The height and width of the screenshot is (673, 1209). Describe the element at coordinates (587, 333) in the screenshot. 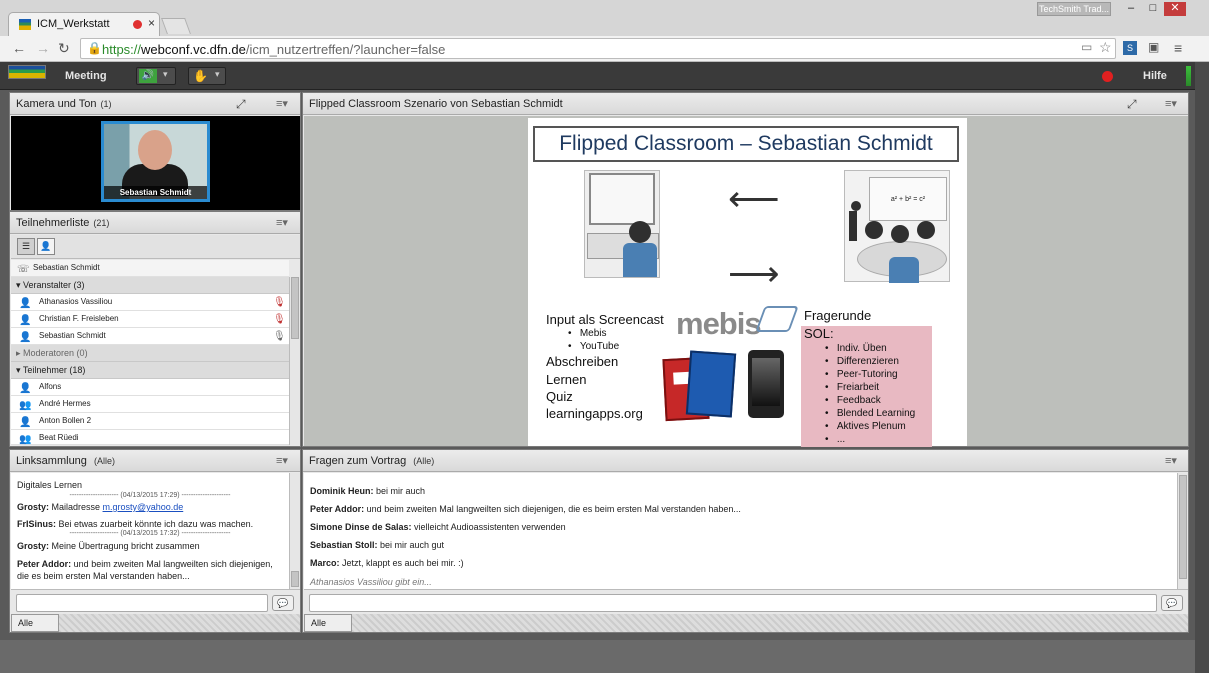

I see `left-bullet: • Mebis` at that location.